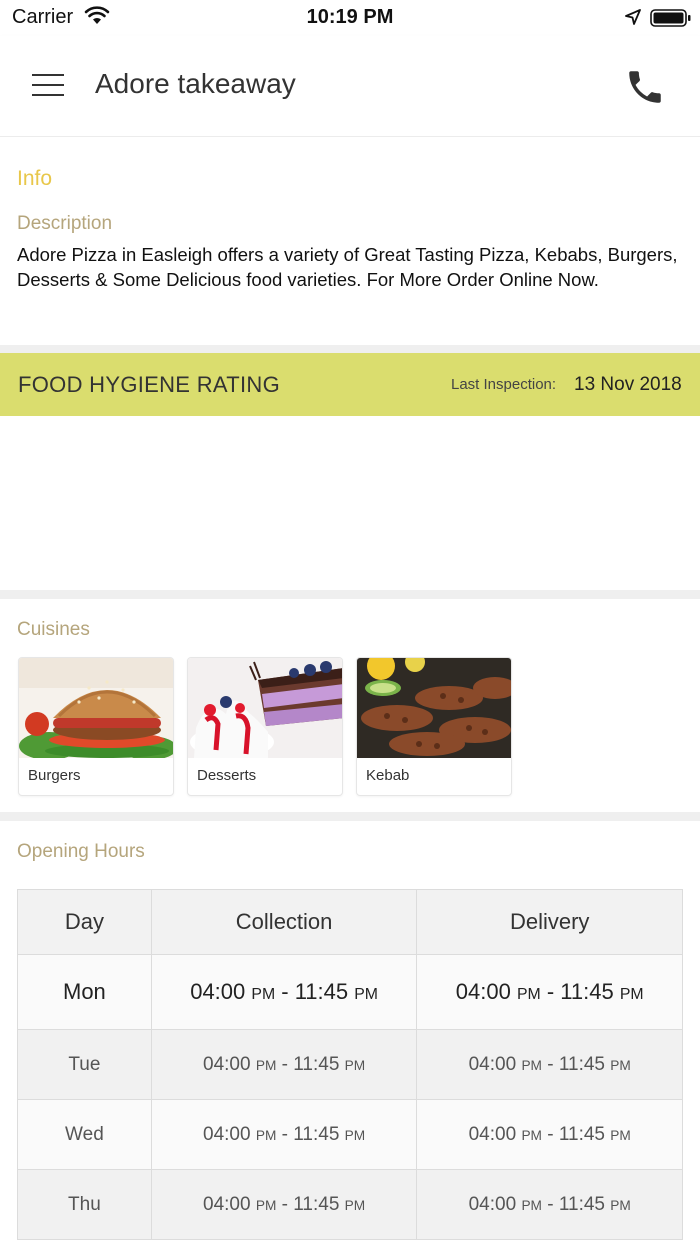 Image resolution: width=700 pixels, height=1244 pixels. What do you see at coordinates (671, 20) in the screenshot?
I see `battery-icon` at bounding box center [671, 20].